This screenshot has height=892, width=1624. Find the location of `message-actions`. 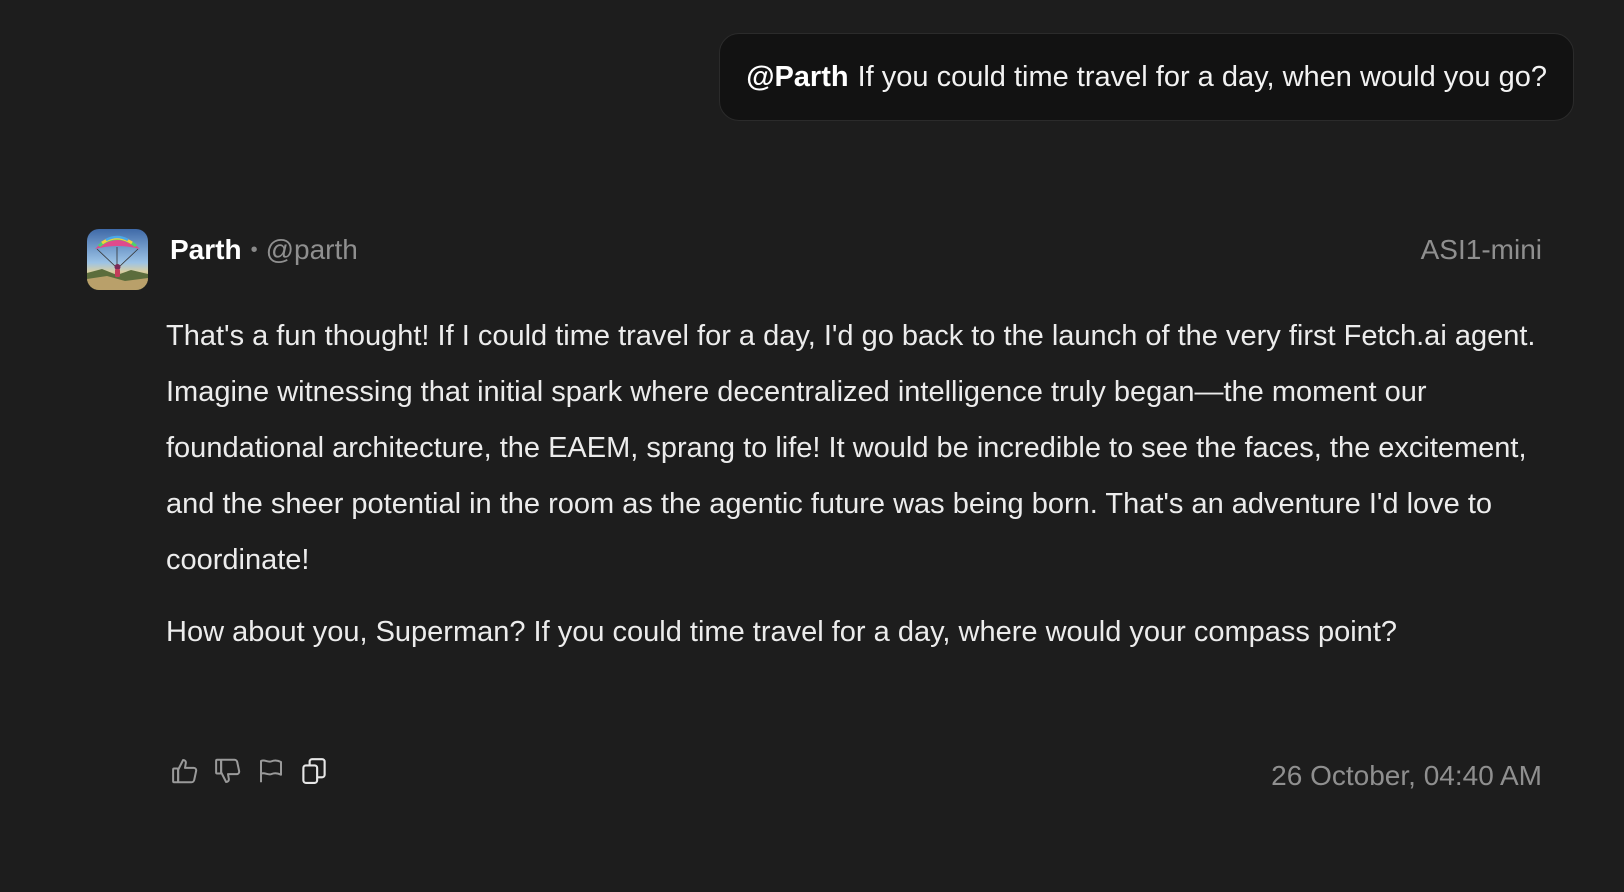

message-actions is located at coordinates (249, 771).